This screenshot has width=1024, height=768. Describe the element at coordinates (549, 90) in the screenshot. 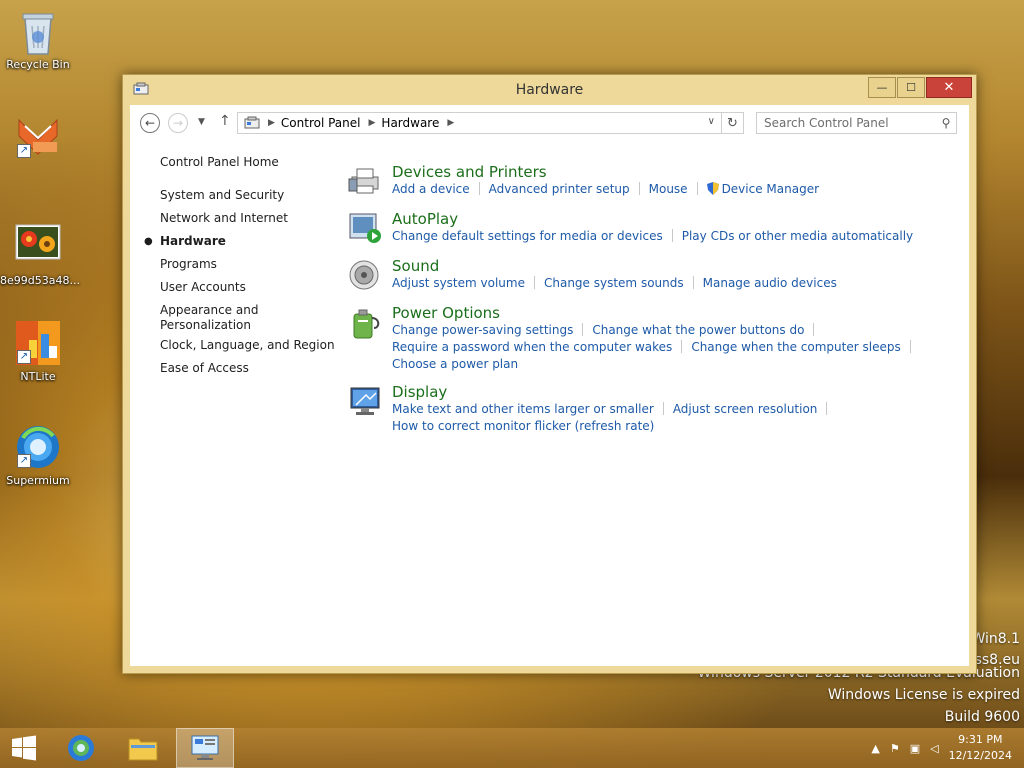

I see `window-titlebar: Hardware — ☐ ✕` at that location.